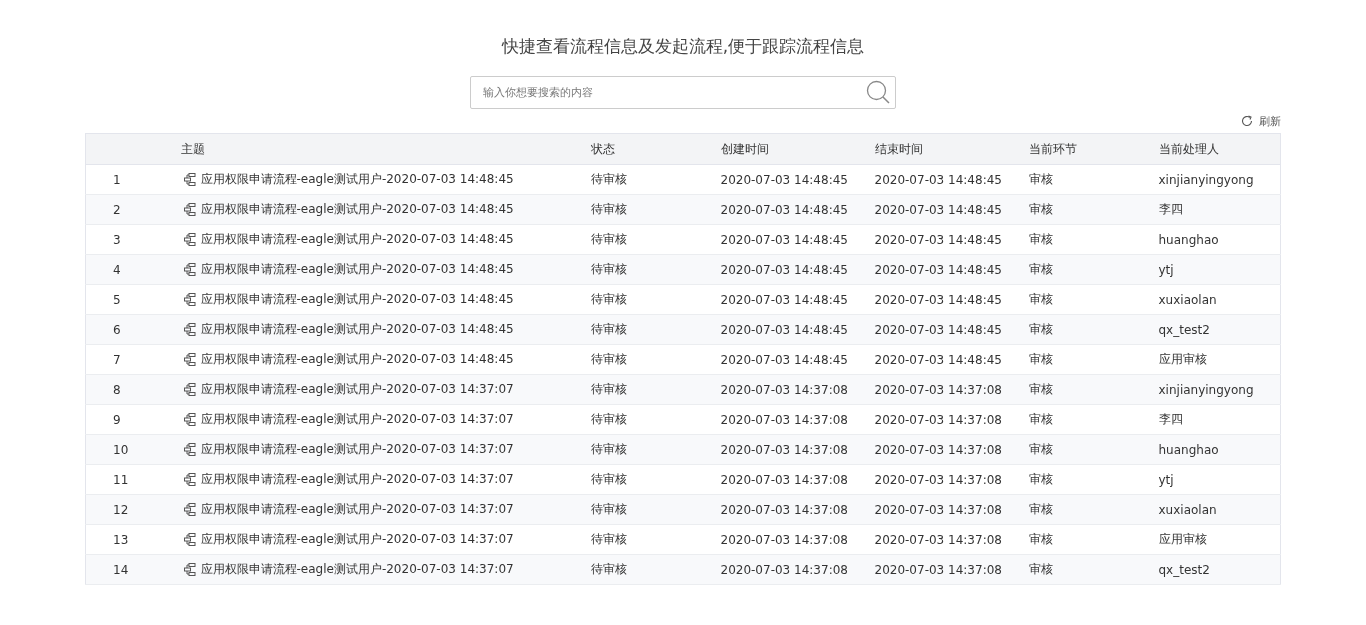 The height and width of the screenshot is (625, 1366). Describe the element at coordinates (117, 419) in the screenshot. I see `row-number: 9` at that location.